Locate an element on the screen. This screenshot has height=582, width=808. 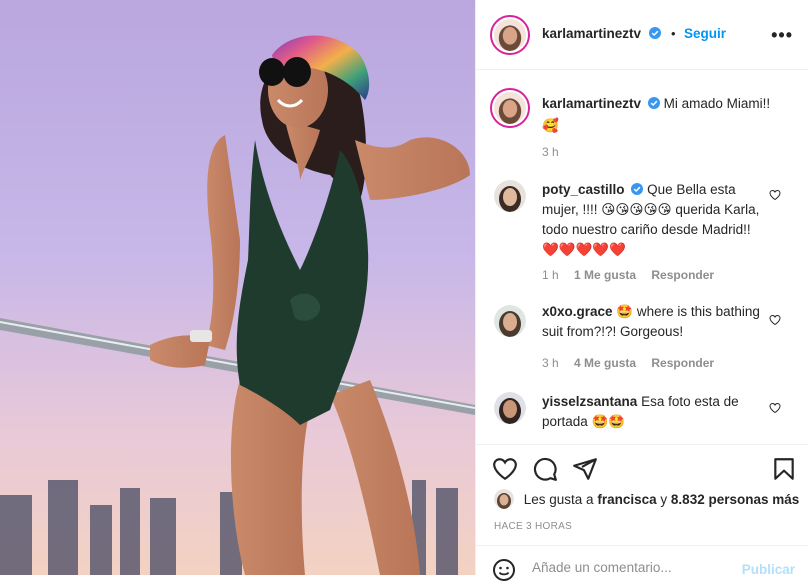
comment-composer: Publicar is located at coordinates (642, 563).